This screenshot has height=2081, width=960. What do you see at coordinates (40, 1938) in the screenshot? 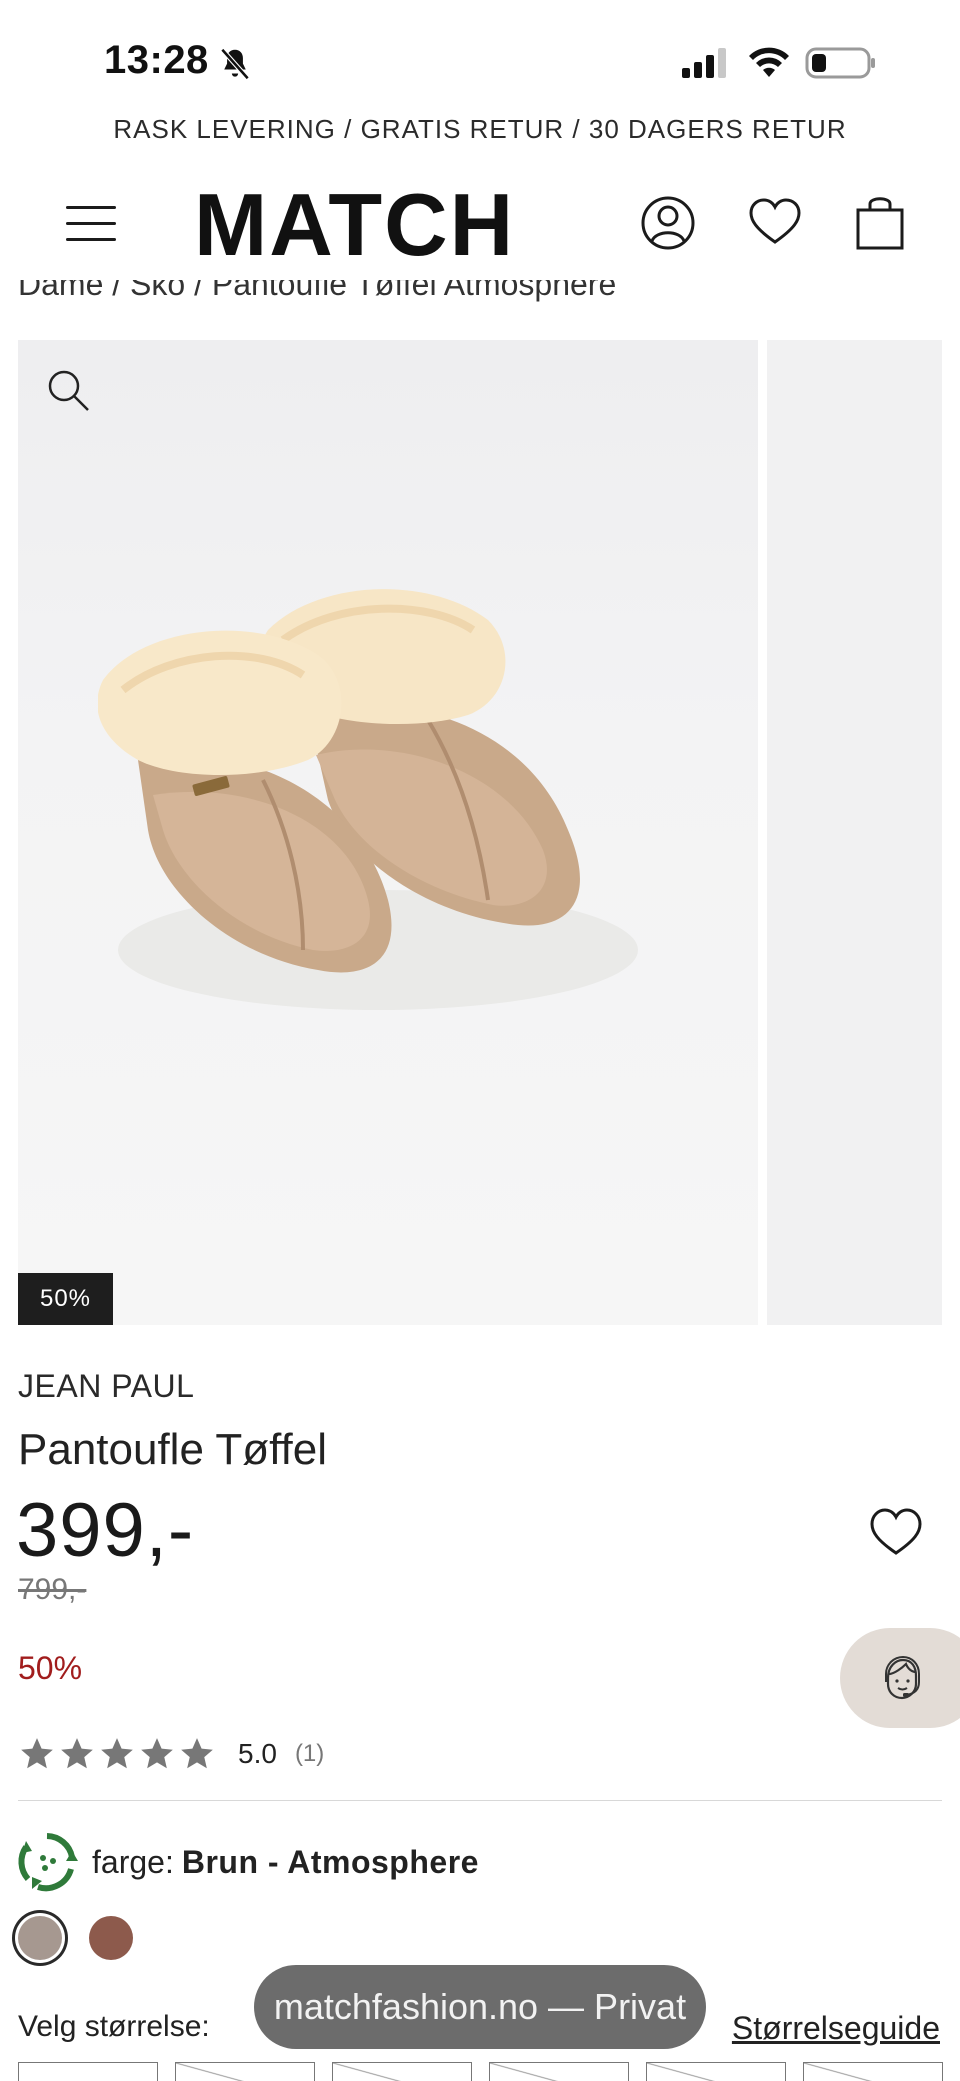
I see `color-swatch-beige-selected` at bounding box center [40, 1938].